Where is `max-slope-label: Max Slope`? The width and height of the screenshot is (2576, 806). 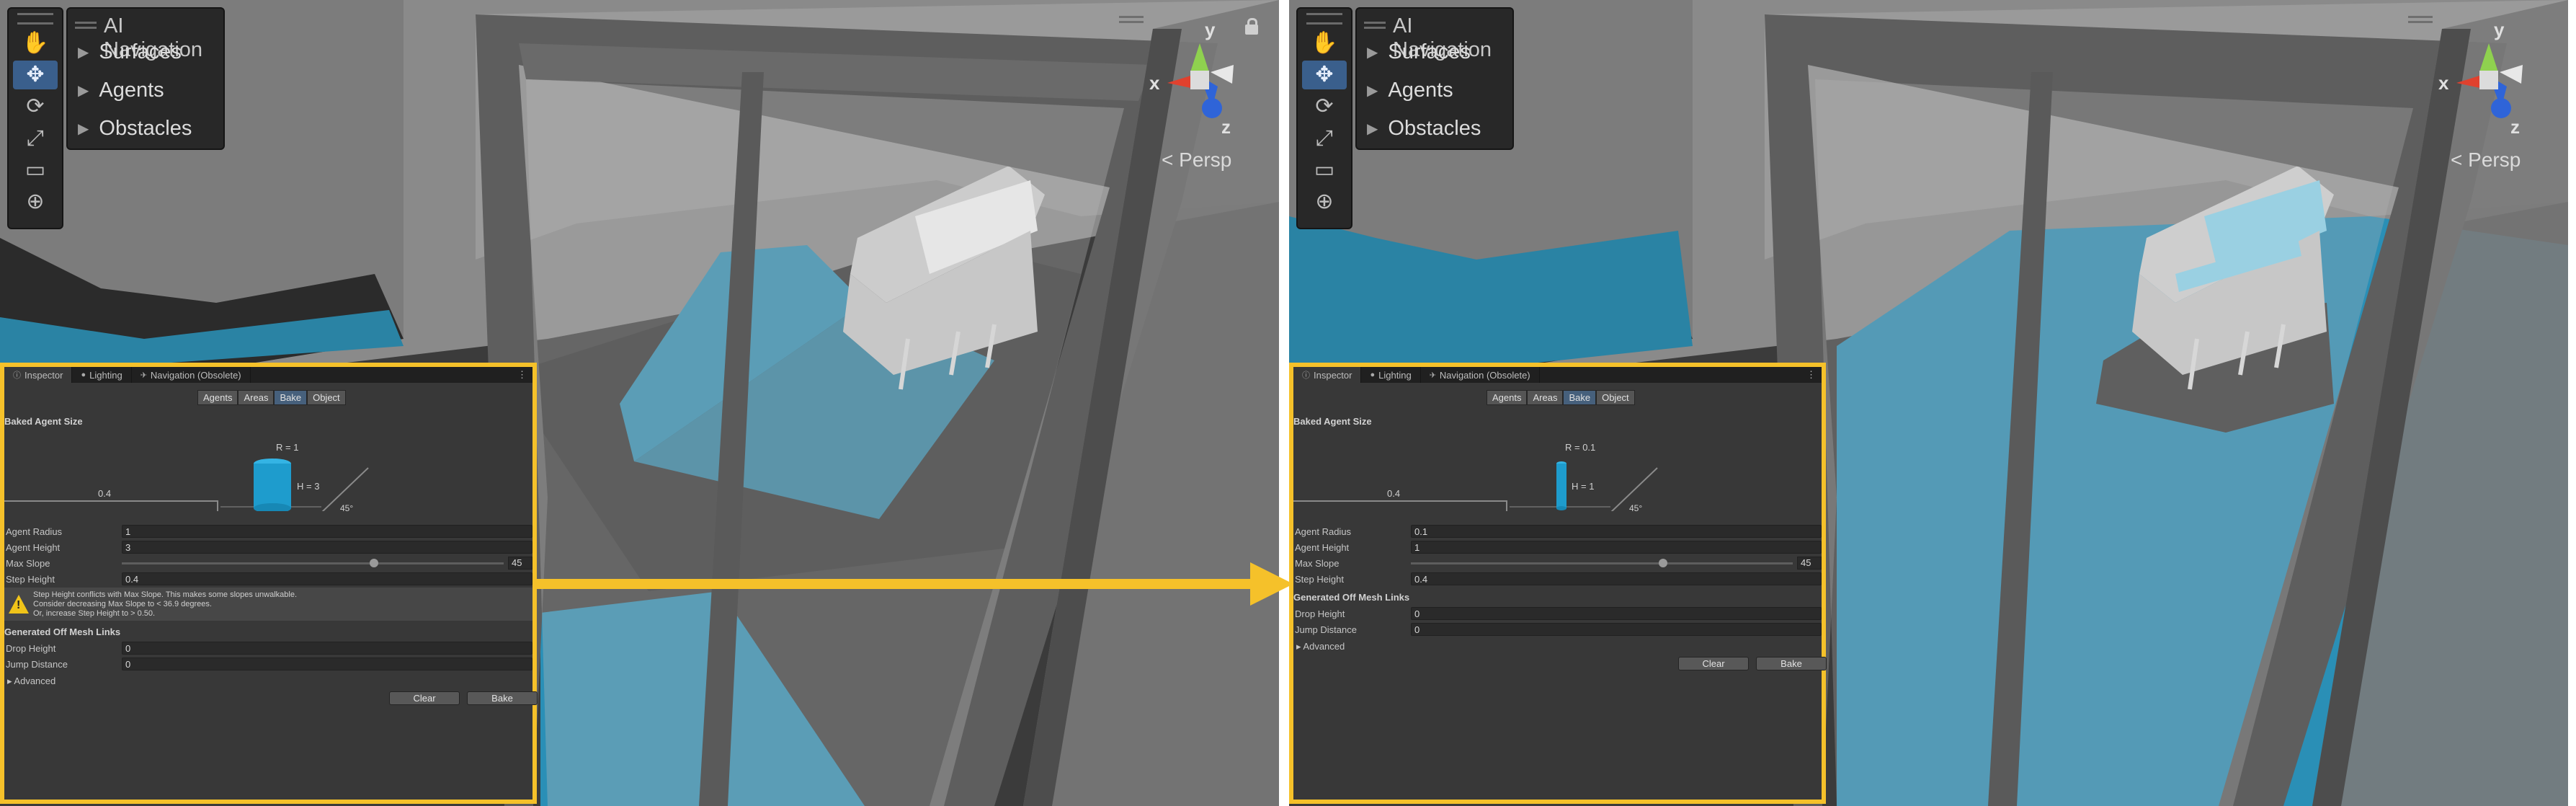 max-slope-label: Max Slope is located at coordinates (28, 563).